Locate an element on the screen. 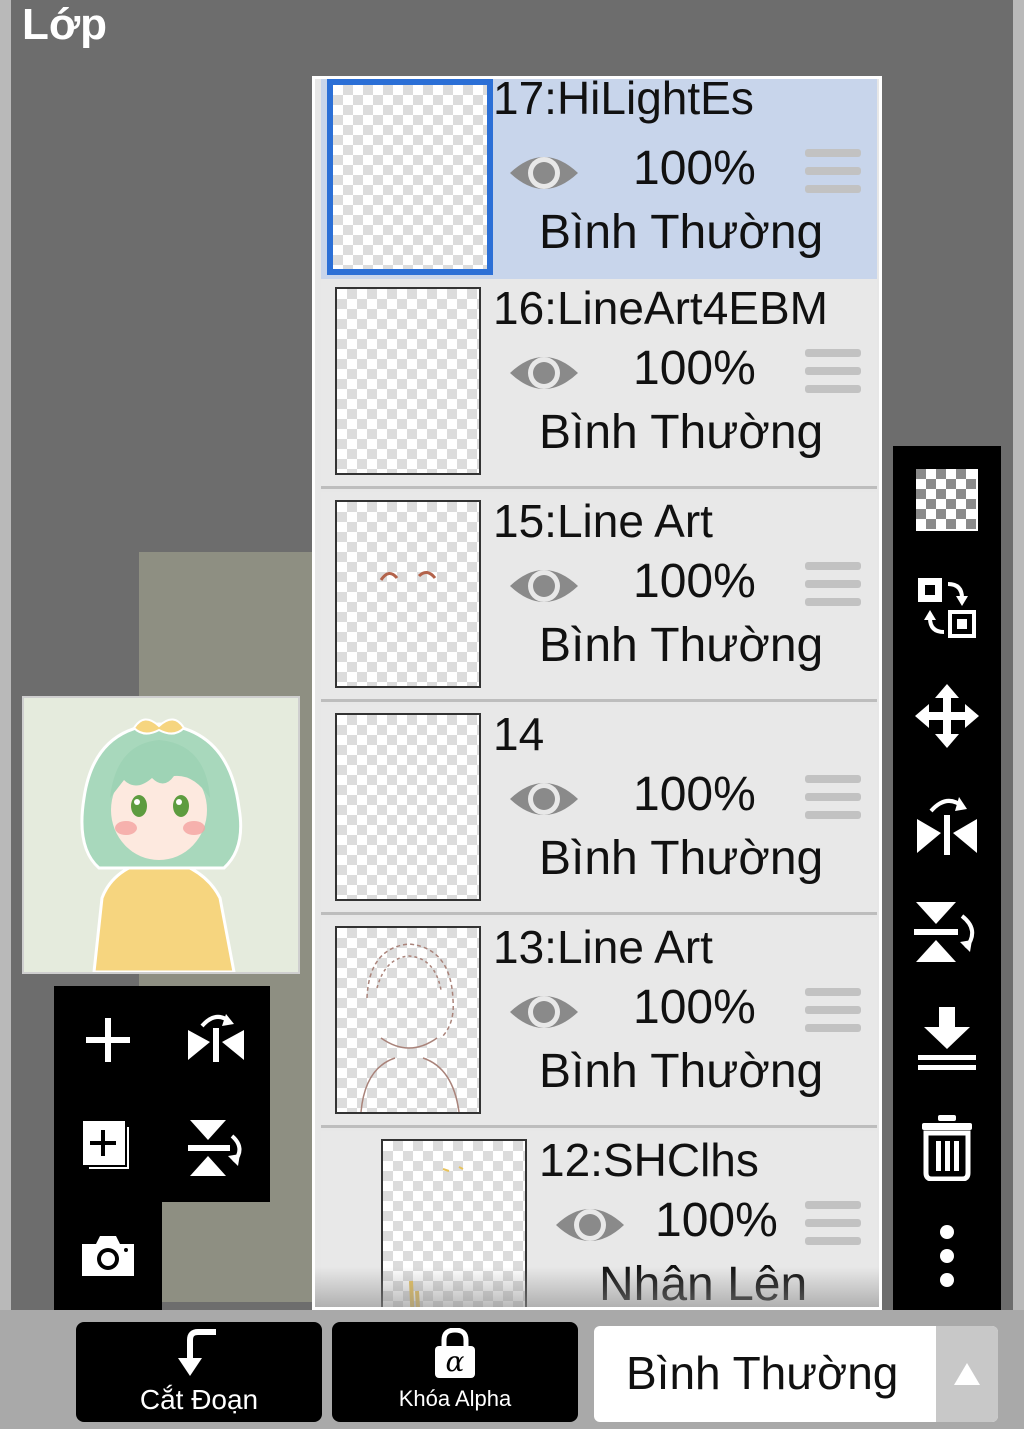  layer-name: 16:LineArt4EBM is located at coordinates (660, 308).